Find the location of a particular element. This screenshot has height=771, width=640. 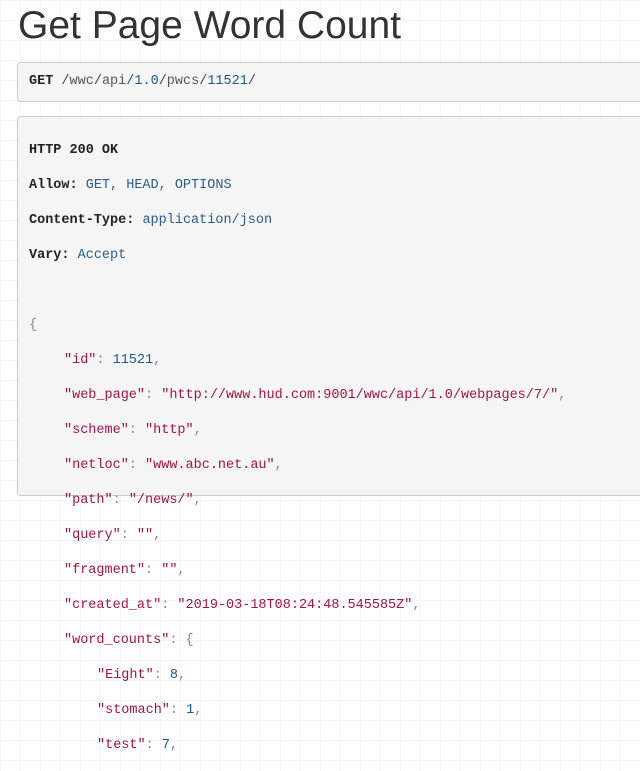

path-segment: 11521 is located at coordinates (227, 81).